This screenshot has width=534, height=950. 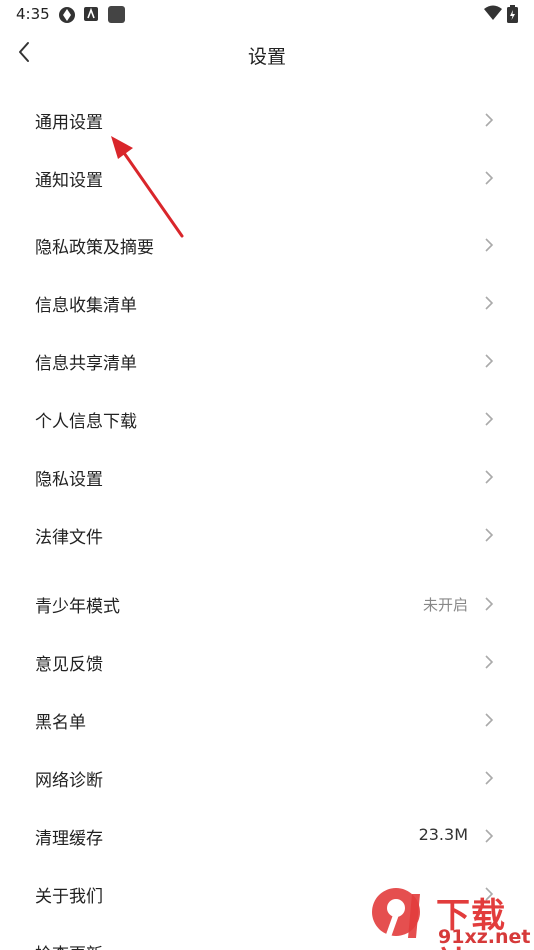 I want to click on settings-item-privacy-settings: 隐私设置, so click(x=267, y=476).